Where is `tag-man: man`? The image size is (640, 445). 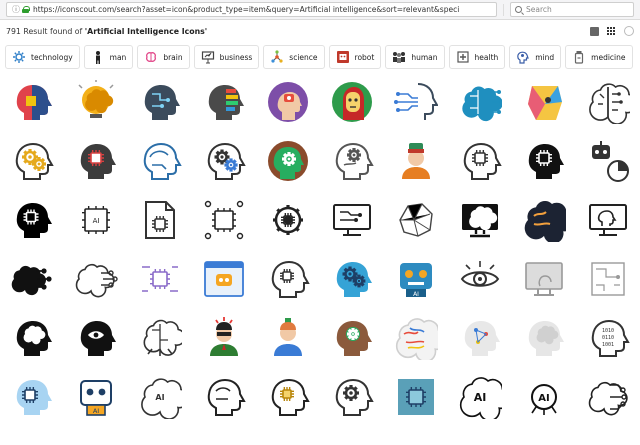
tag-man: man is located at coordinates (108, 57).